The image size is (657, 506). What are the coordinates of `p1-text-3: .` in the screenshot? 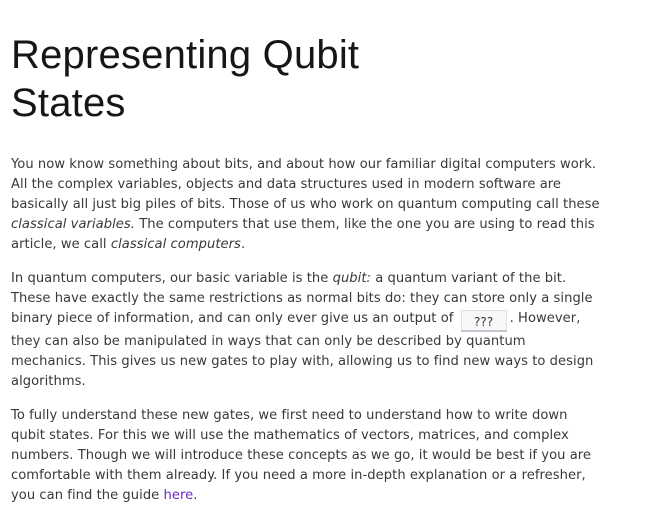 It's located at (243, 244).